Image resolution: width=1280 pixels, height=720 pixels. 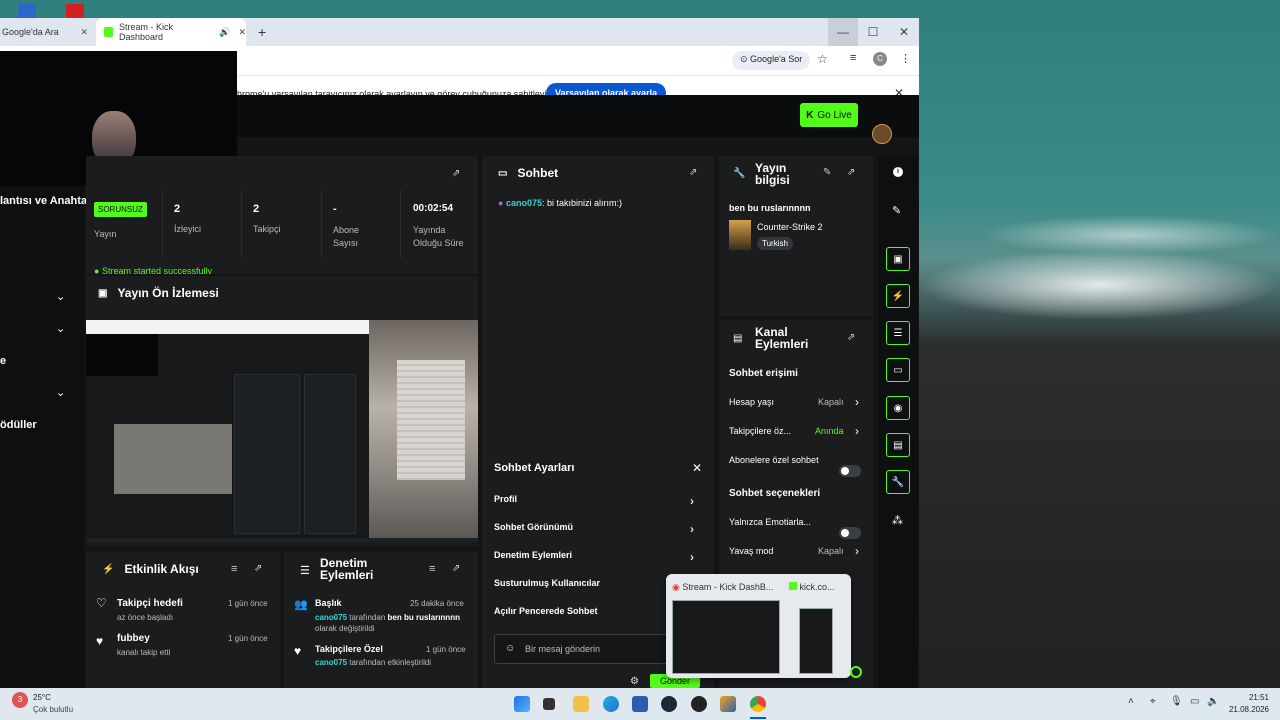 What do you see at coordinates (799, 431) in the screenshot?
I see `followers-only-row: Takipçilere öz... Anında ›` at bounding box center [799, 431].